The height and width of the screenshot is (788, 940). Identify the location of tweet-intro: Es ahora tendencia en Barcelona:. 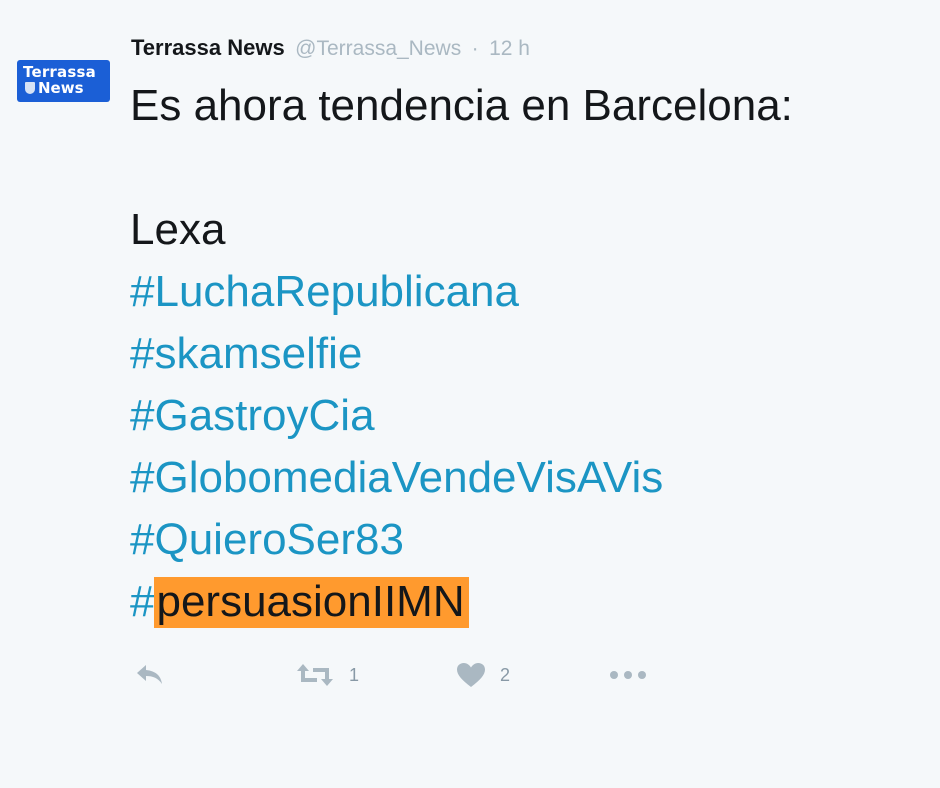
(461, 105).